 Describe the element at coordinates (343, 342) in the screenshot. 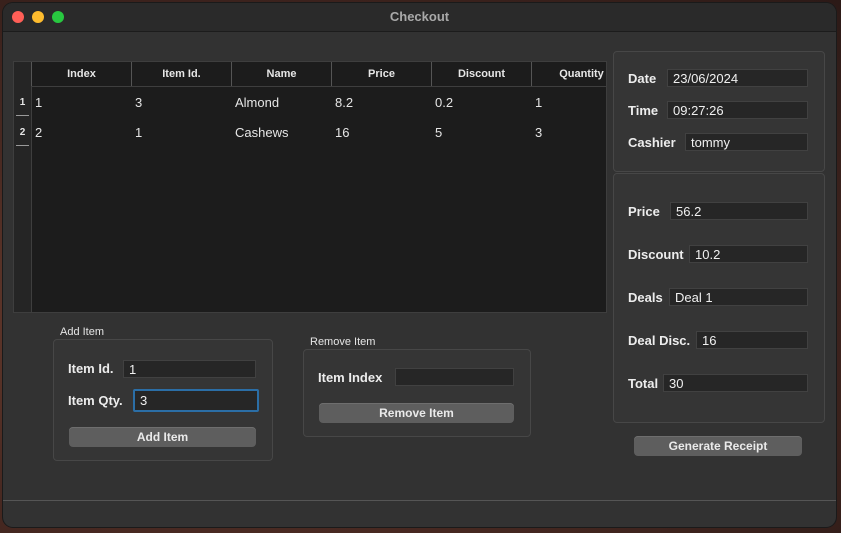

I see `remove-item-group-label: Remove Item` at that location.